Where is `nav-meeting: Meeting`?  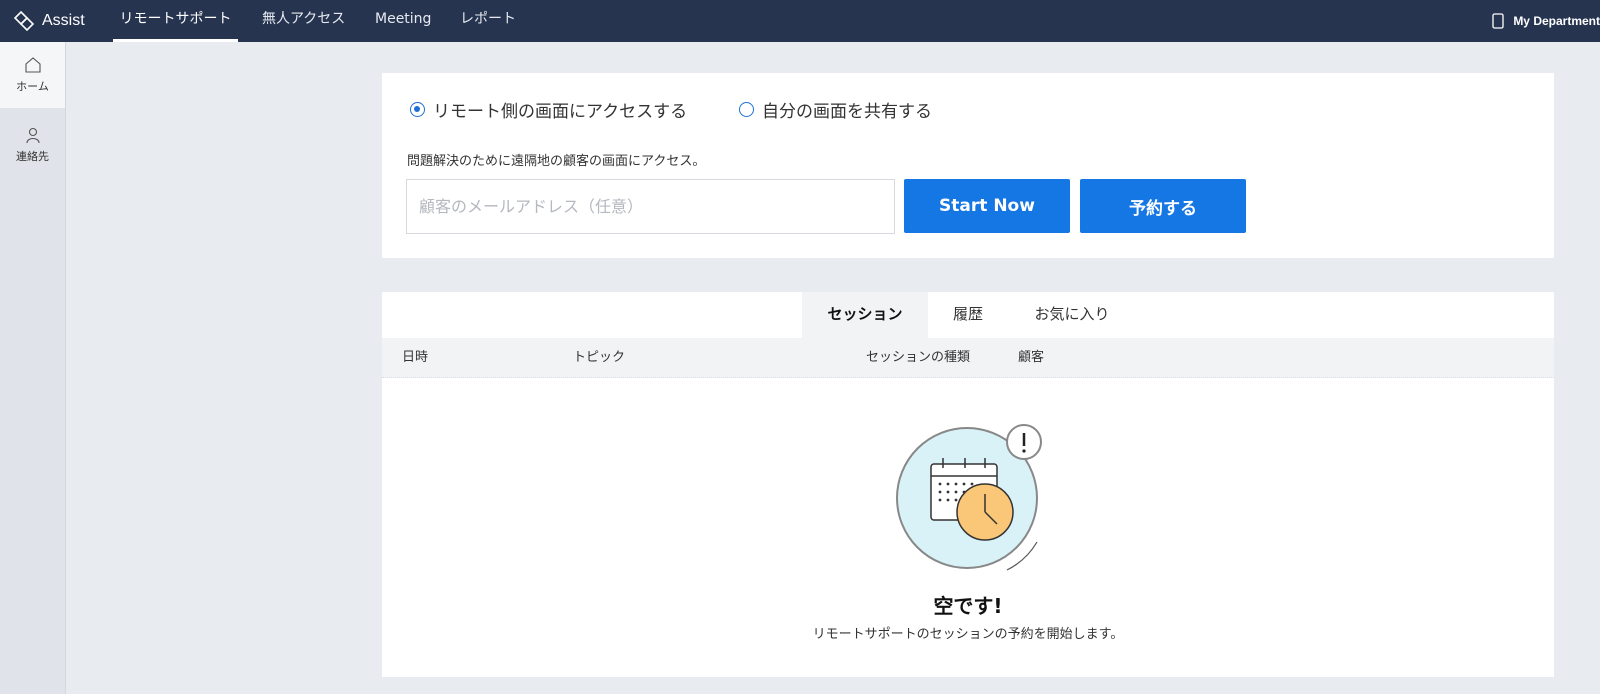 nav-meeting: Meeting is located at coordinates (403, 21).